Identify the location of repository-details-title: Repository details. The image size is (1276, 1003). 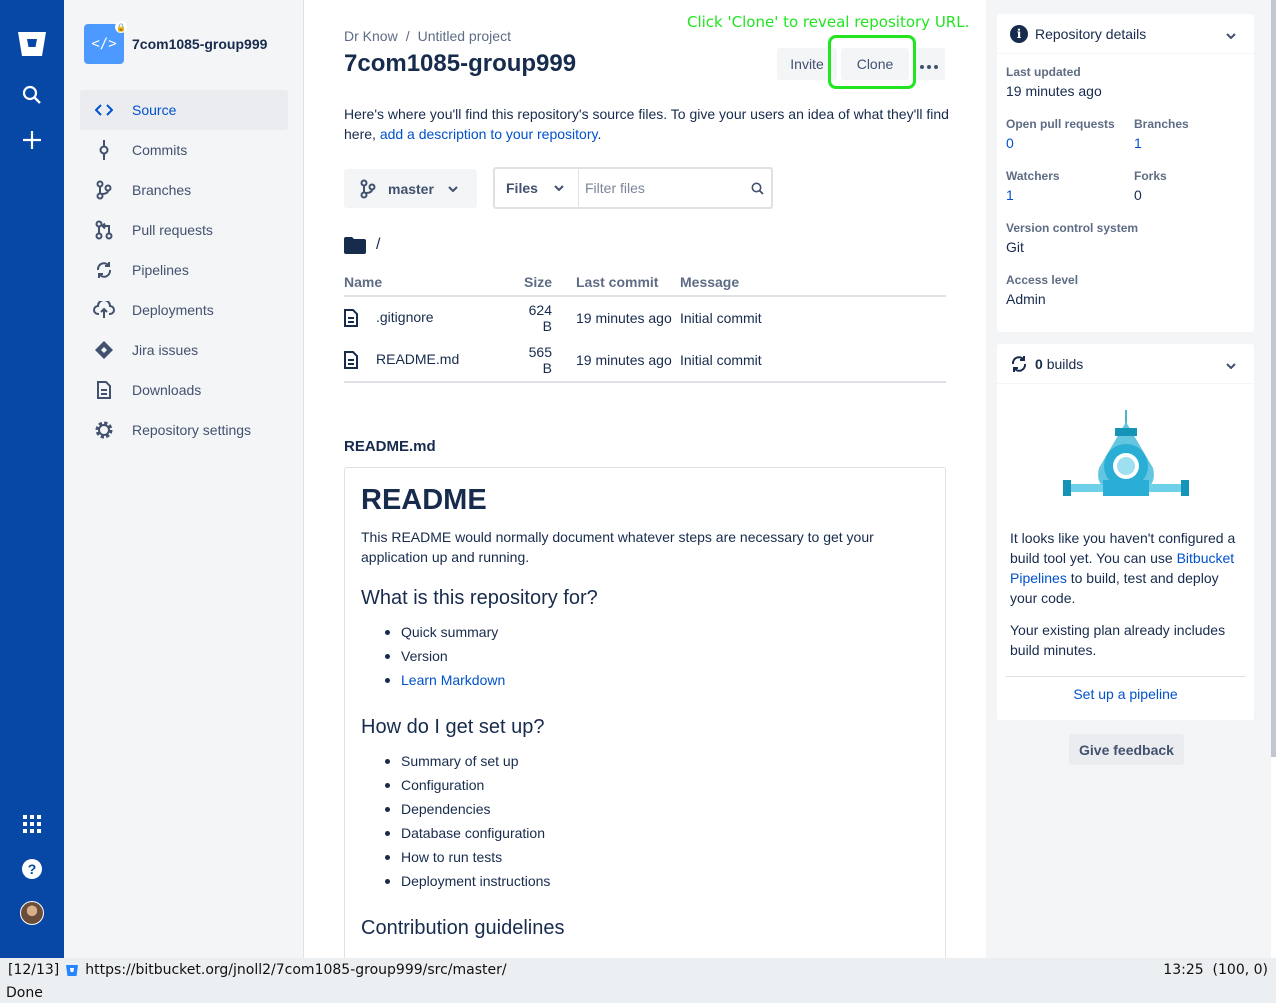
(1091, 33).